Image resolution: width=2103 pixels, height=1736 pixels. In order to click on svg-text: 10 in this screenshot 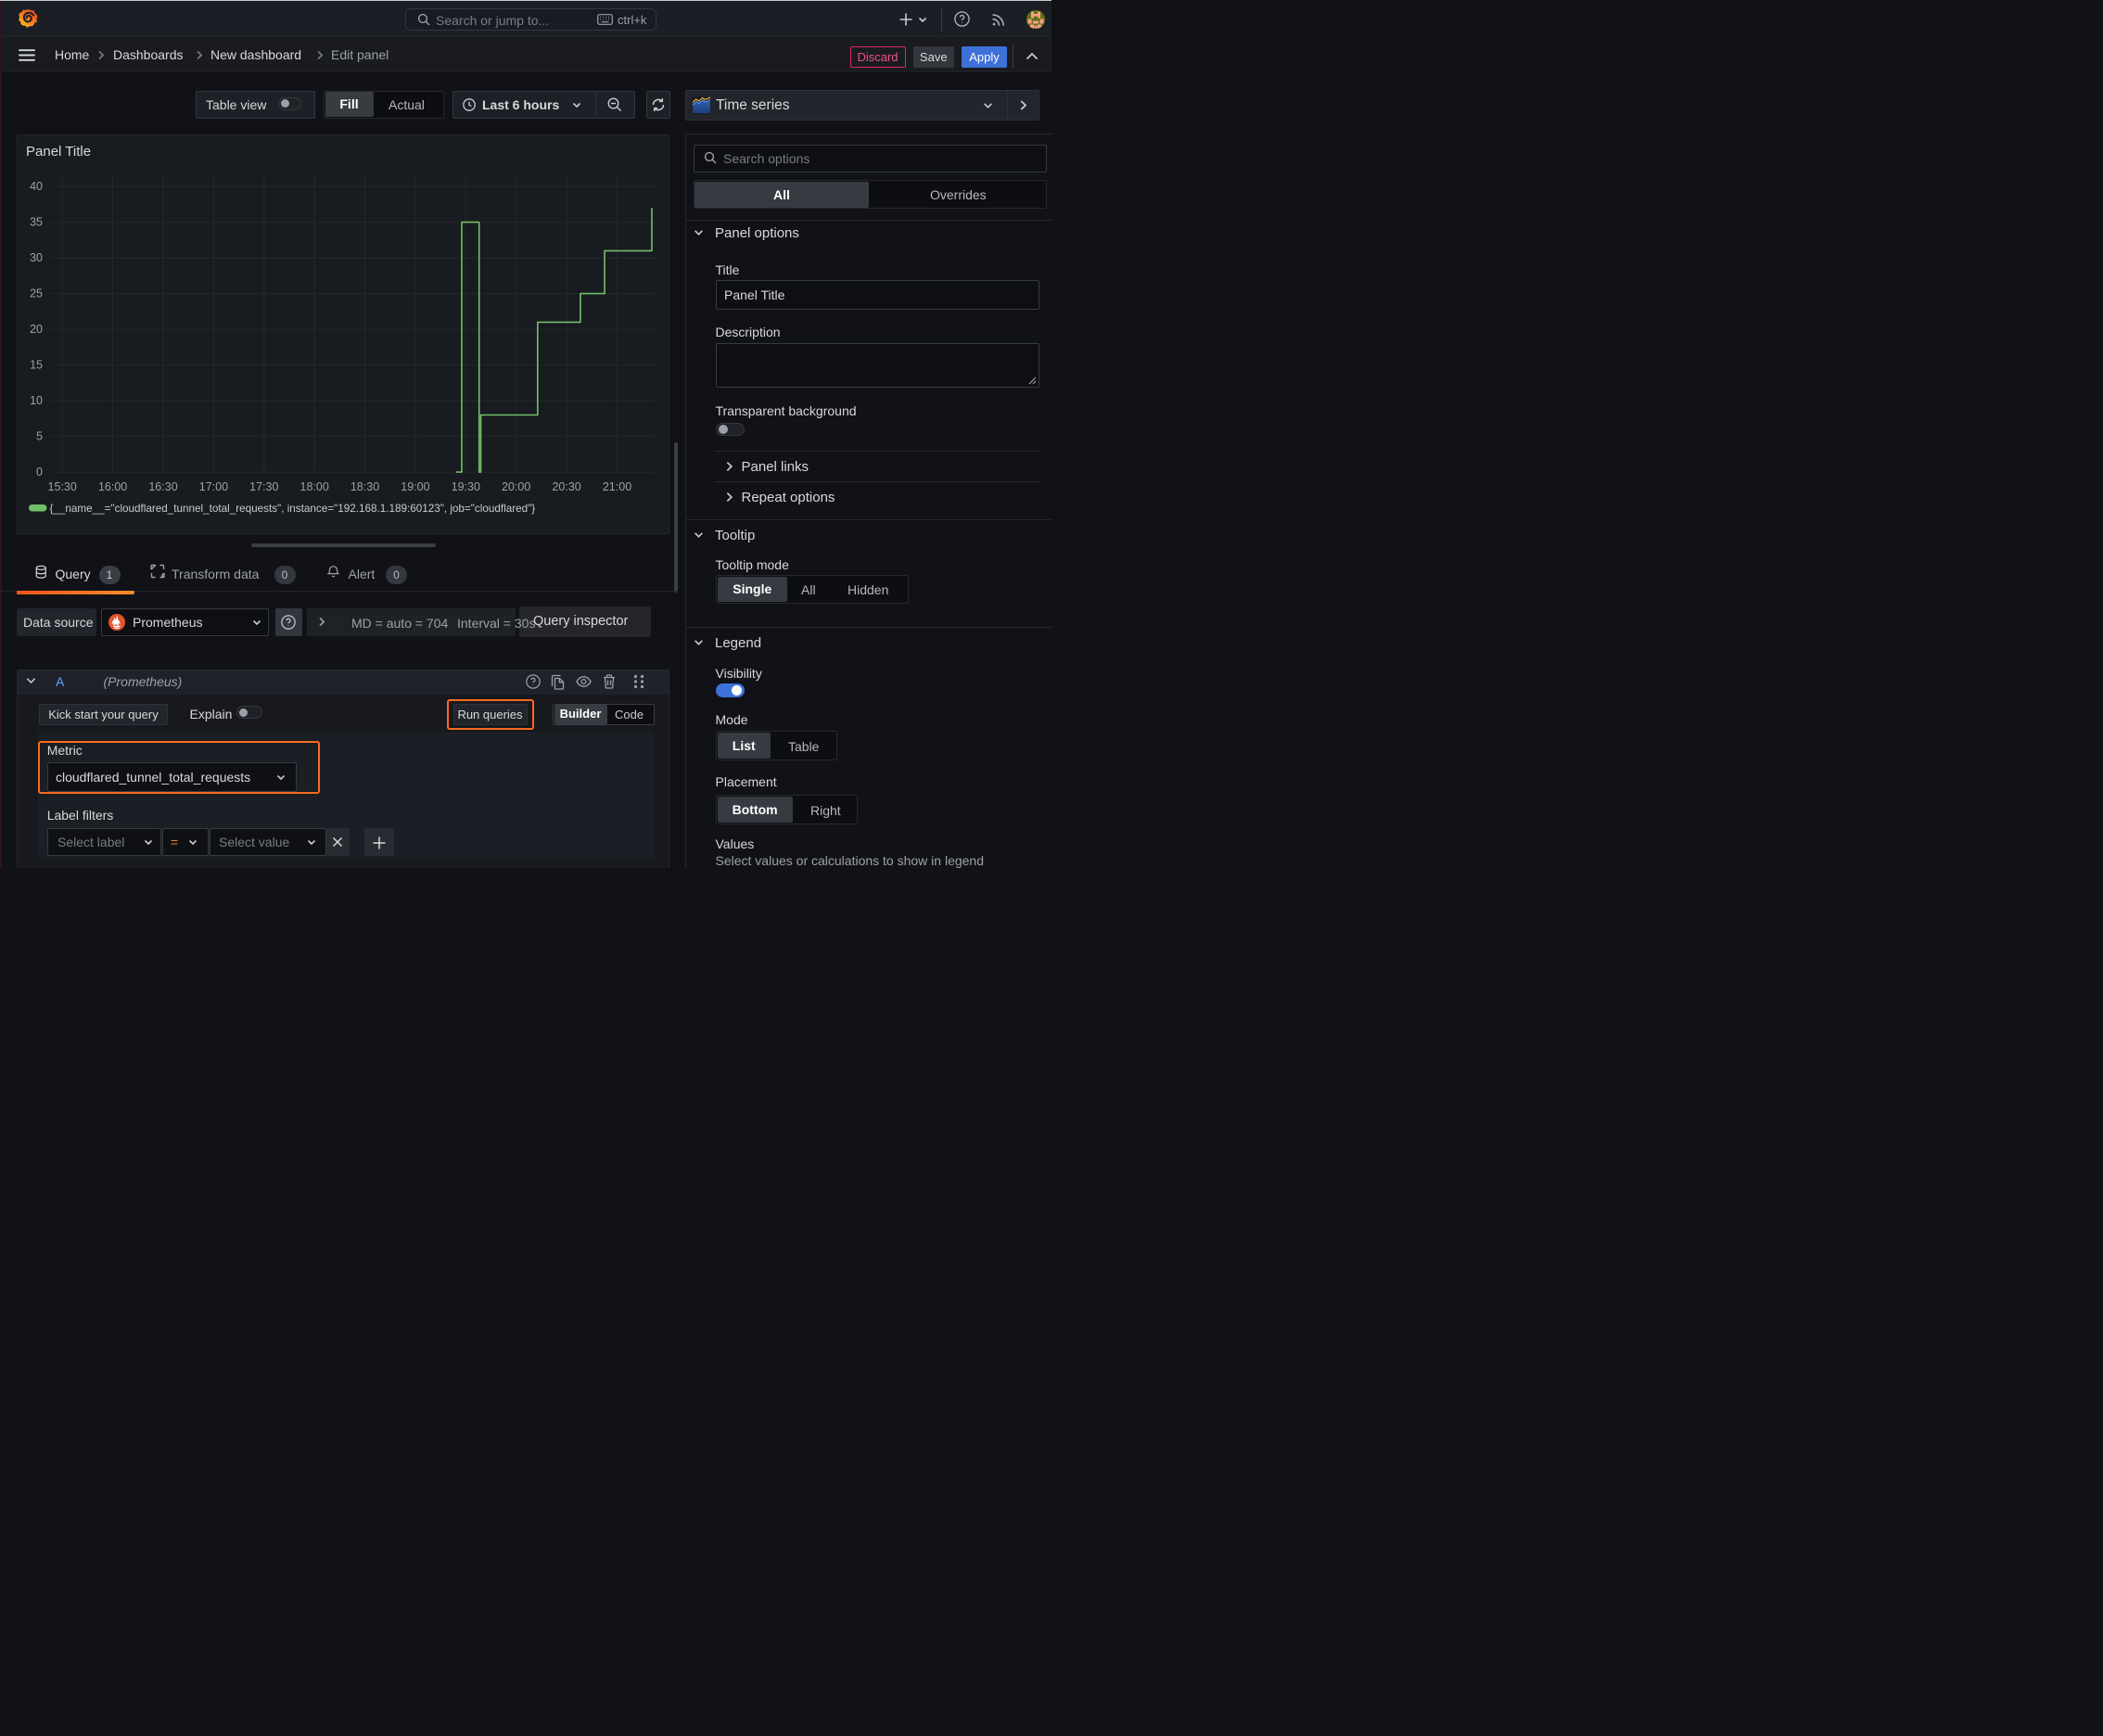, I will do `click(36, 400)`.